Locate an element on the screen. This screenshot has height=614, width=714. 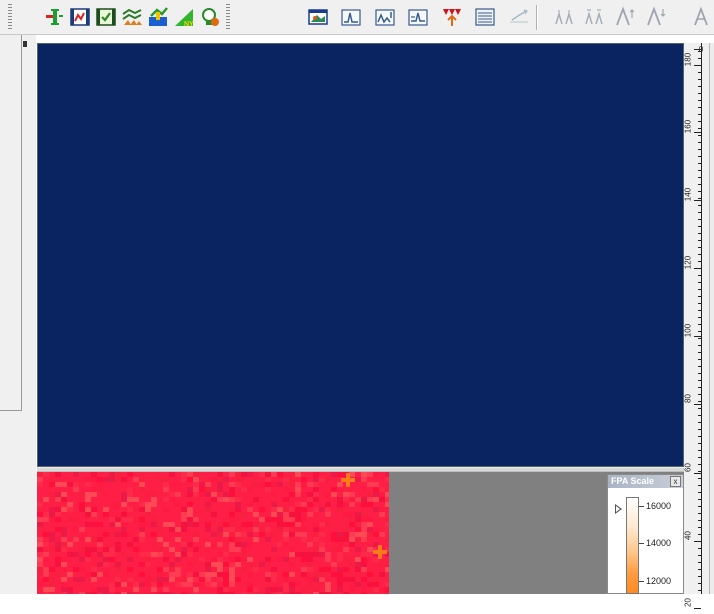
ruler-label: 100 is located at coordinates (688, 330).